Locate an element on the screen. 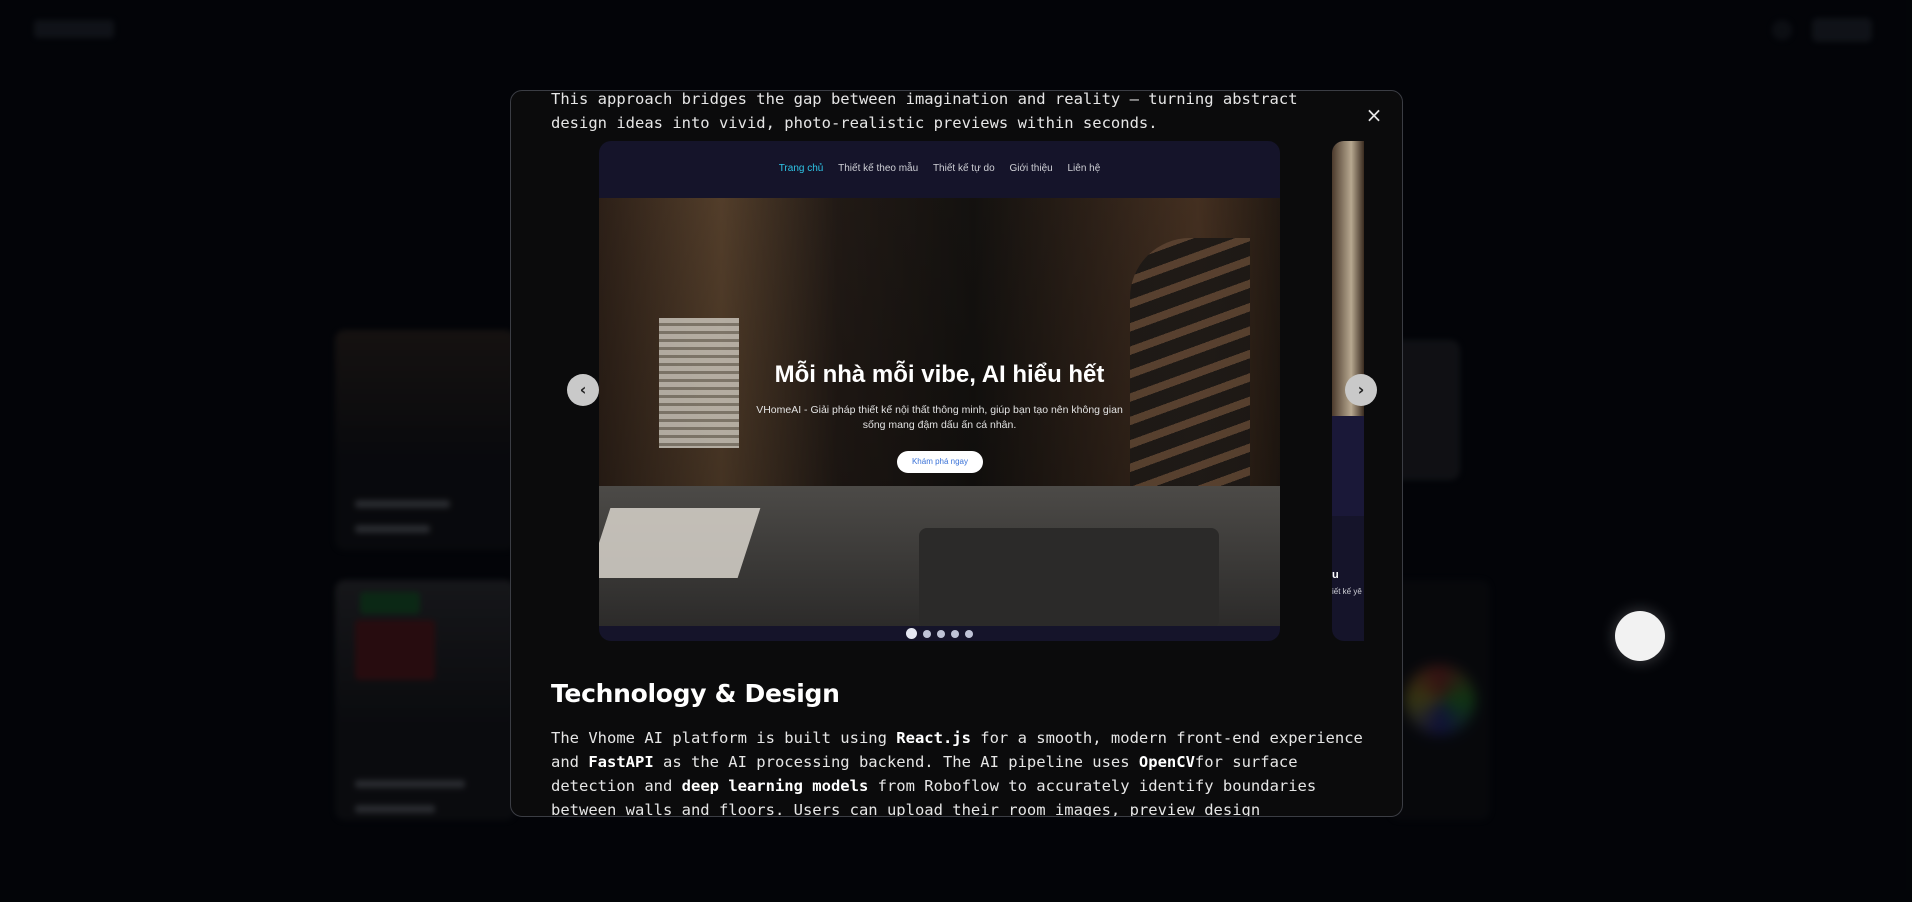 This screenshot has width=1912, height=902. slide-nav-item-contact: Liên hệ is located at coordinates (1084, 168).